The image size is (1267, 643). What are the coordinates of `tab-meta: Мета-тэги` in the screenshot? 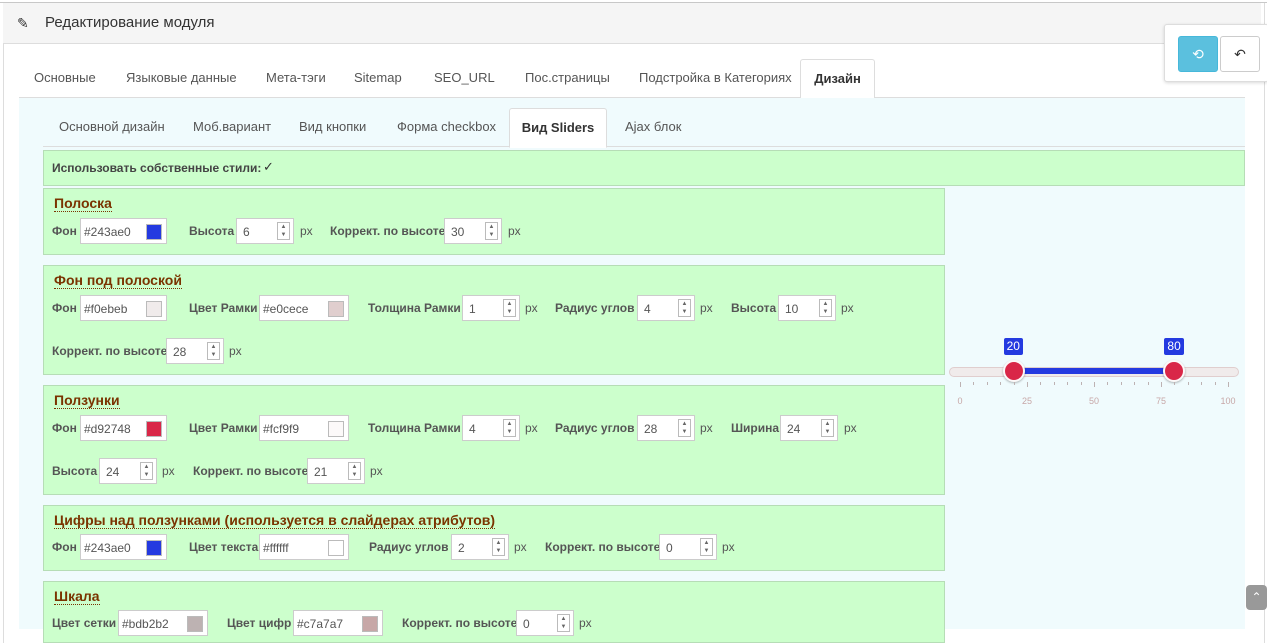 It's located at (296, 78).